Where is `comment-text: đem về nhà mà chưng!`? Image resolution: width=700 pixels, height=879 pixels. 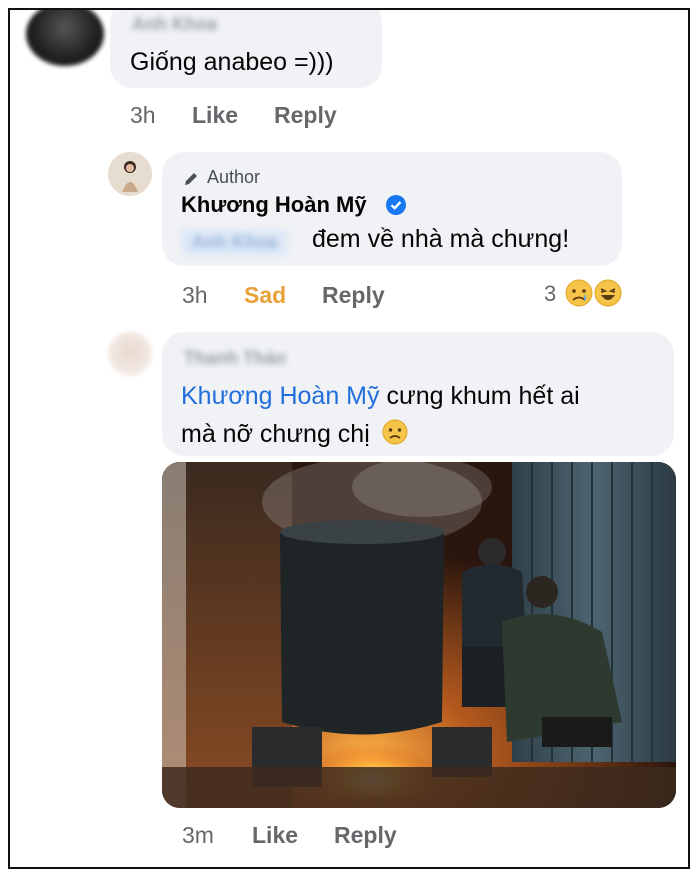 comment-text: đem về nhà mà chưng! is located at coordinates (441, 239).